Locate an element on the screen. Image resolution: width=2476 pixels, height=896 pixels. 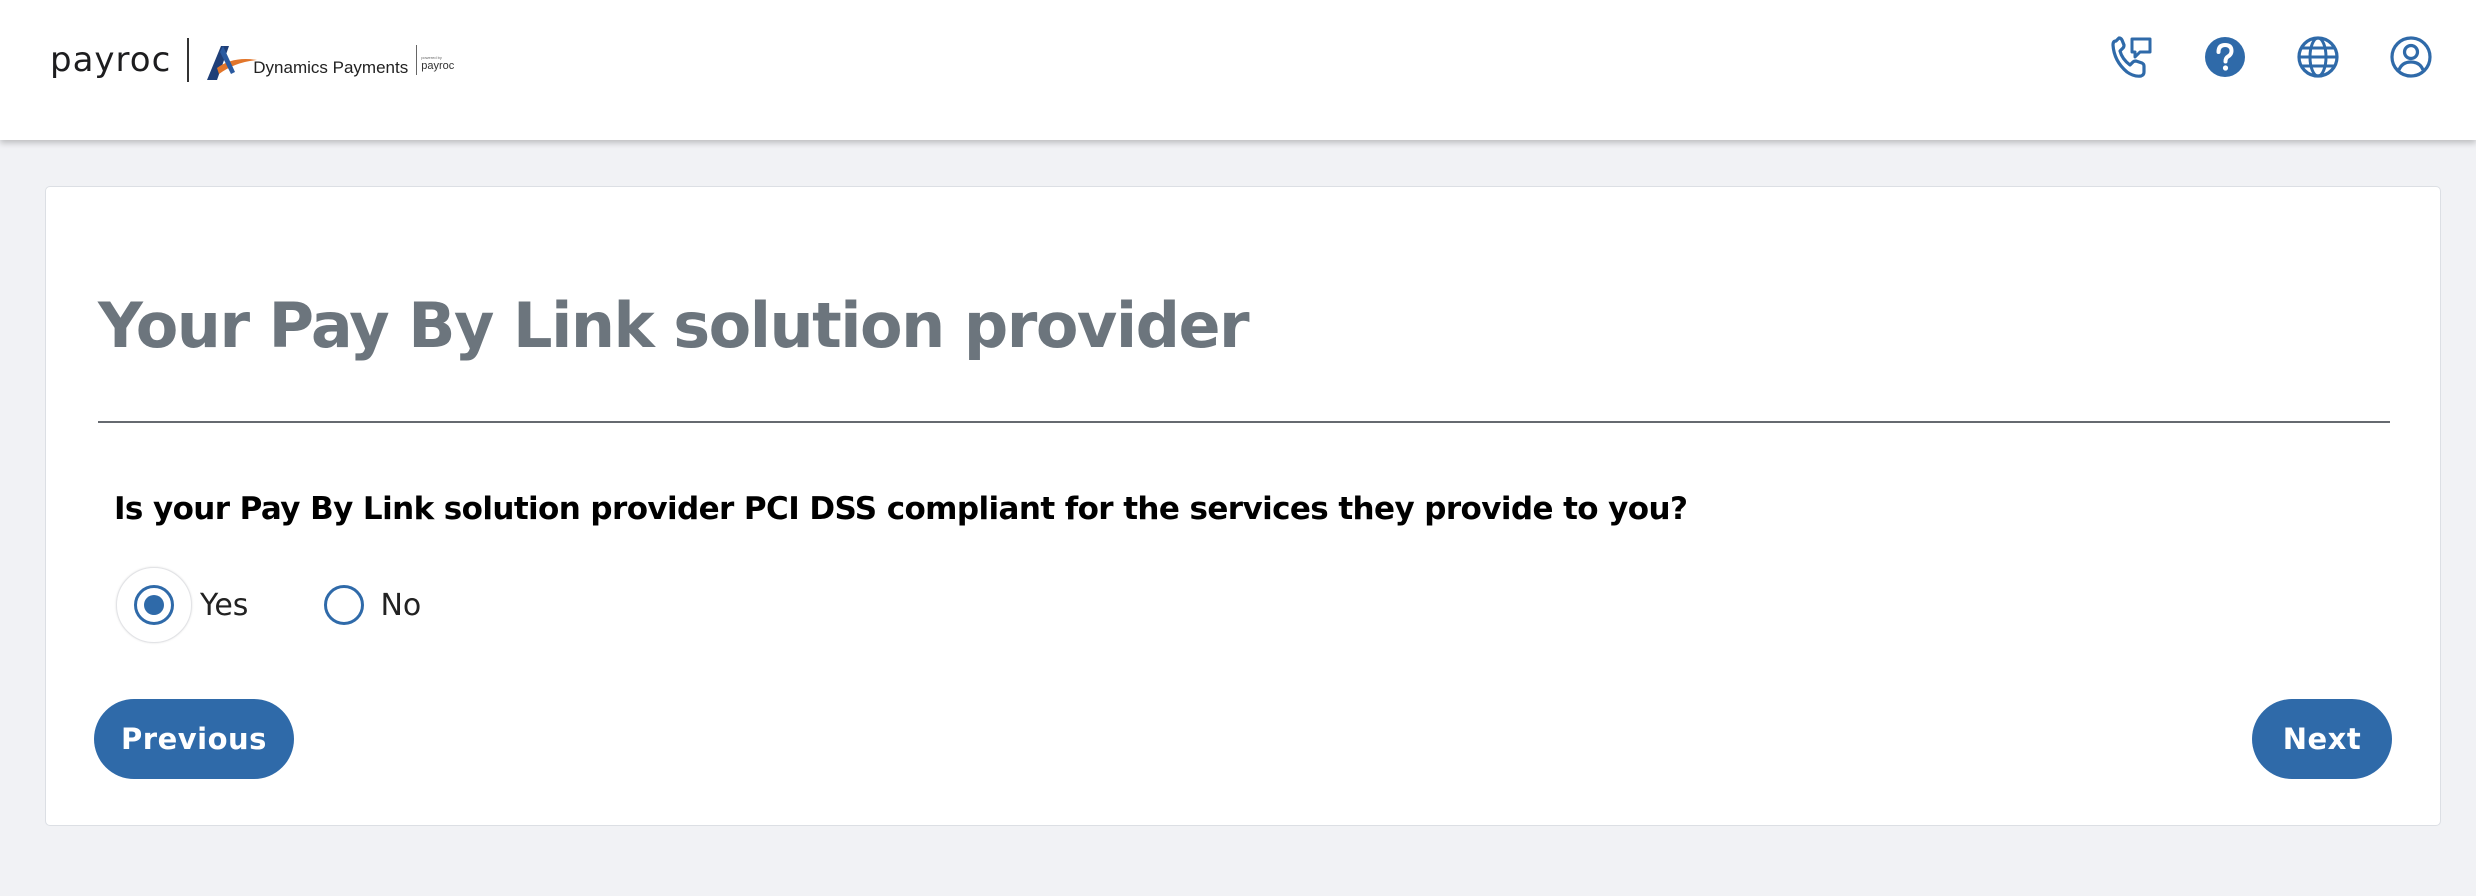
radio-yes-label: Yes is located at coordinates (224, 605).